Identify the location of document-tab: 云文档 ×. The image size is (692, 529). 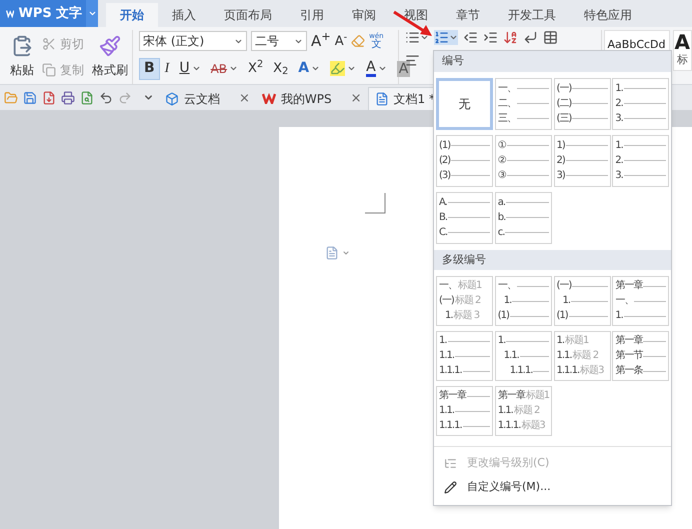
(207, 98).